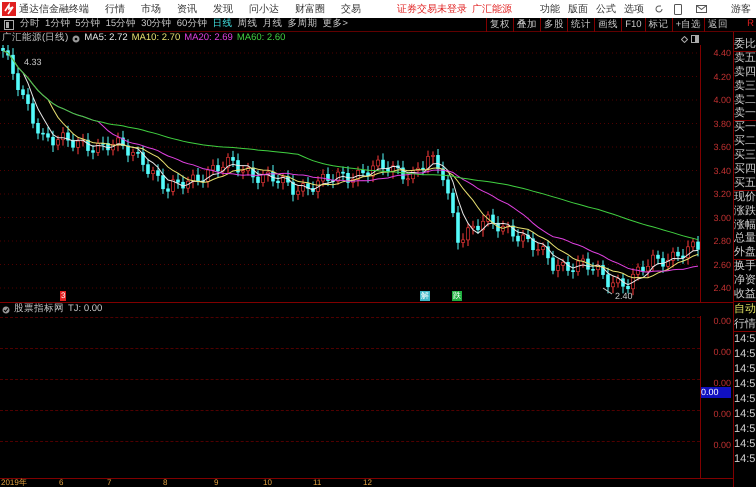 The image size is (756, 487). What do you see at coordinates (57, 24) in the screenshot?
I see `period-tab: 1分钟` at bounding box center [57, 24].